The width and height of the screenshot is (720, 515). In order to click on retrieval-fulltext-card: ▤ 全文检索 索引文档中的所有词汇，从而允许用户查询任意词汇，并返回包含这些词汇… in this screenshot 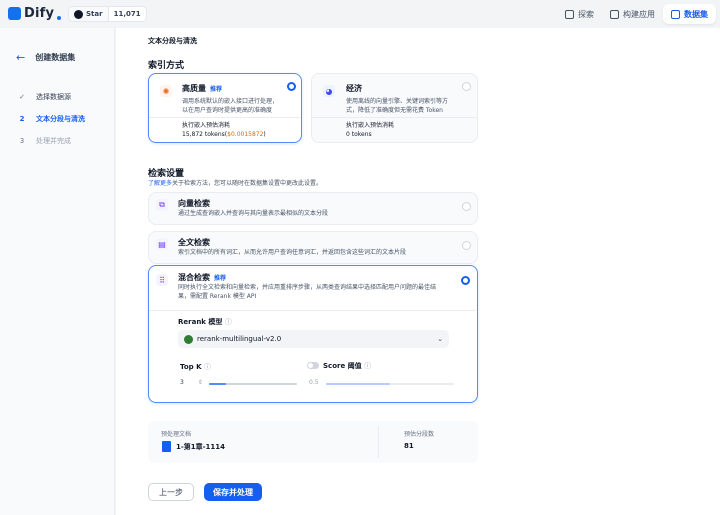, I will do `click(313, 247)`.